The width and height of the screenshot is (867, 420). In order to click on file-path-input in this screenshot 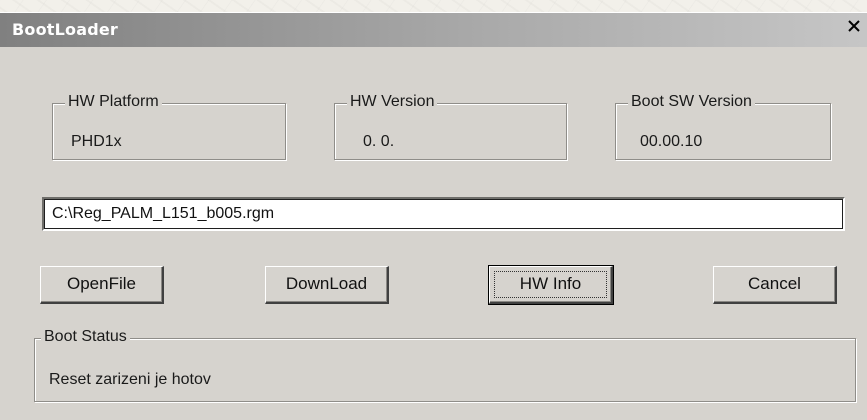, I will do `click(443, 214)`.